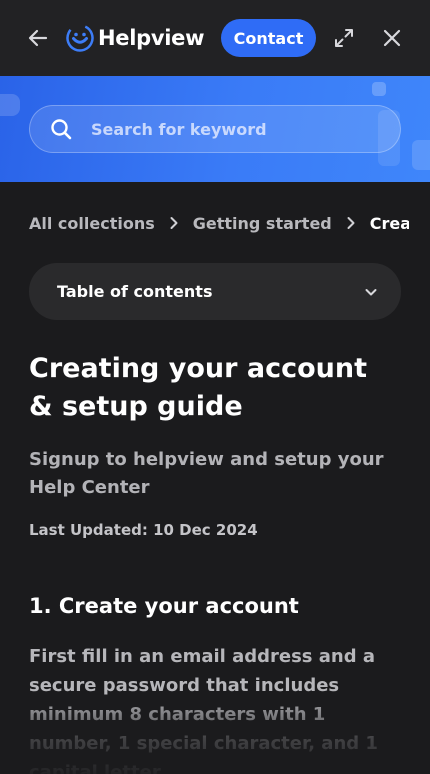 The height and width of the screenshot is (774, 430). I want to click on search-box, so click(215, 129).